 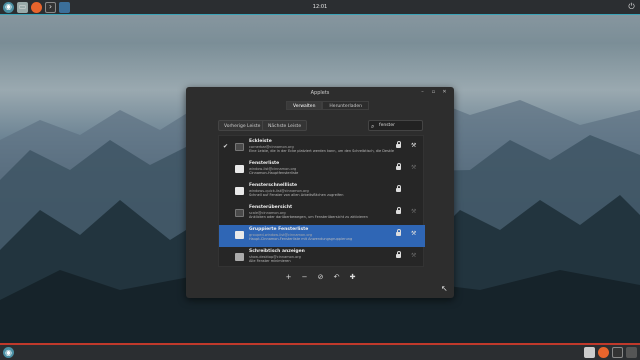 I want to click on tab-download: Herunterladen, so click(x=345, y=105).